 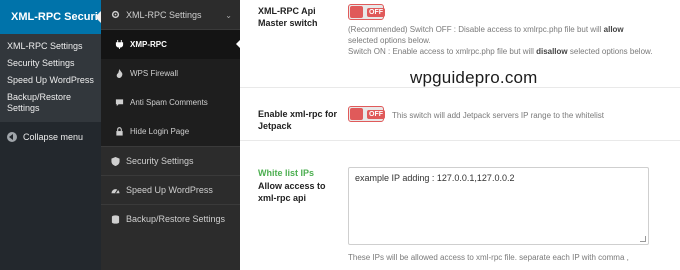 I want to click on collapse-menu-label: Collapse menu, so click(x=53, y=137).